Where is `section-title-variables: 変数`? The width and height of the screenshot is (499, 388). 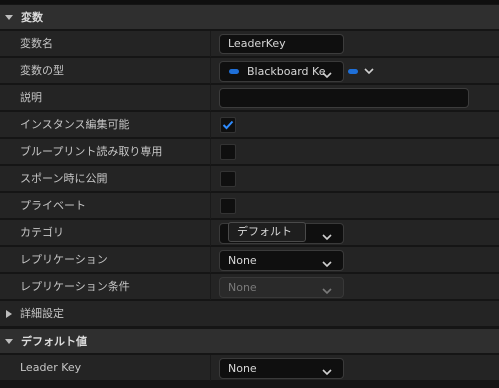
section-title-variables: 変数 is located at coordinates (32, 17).